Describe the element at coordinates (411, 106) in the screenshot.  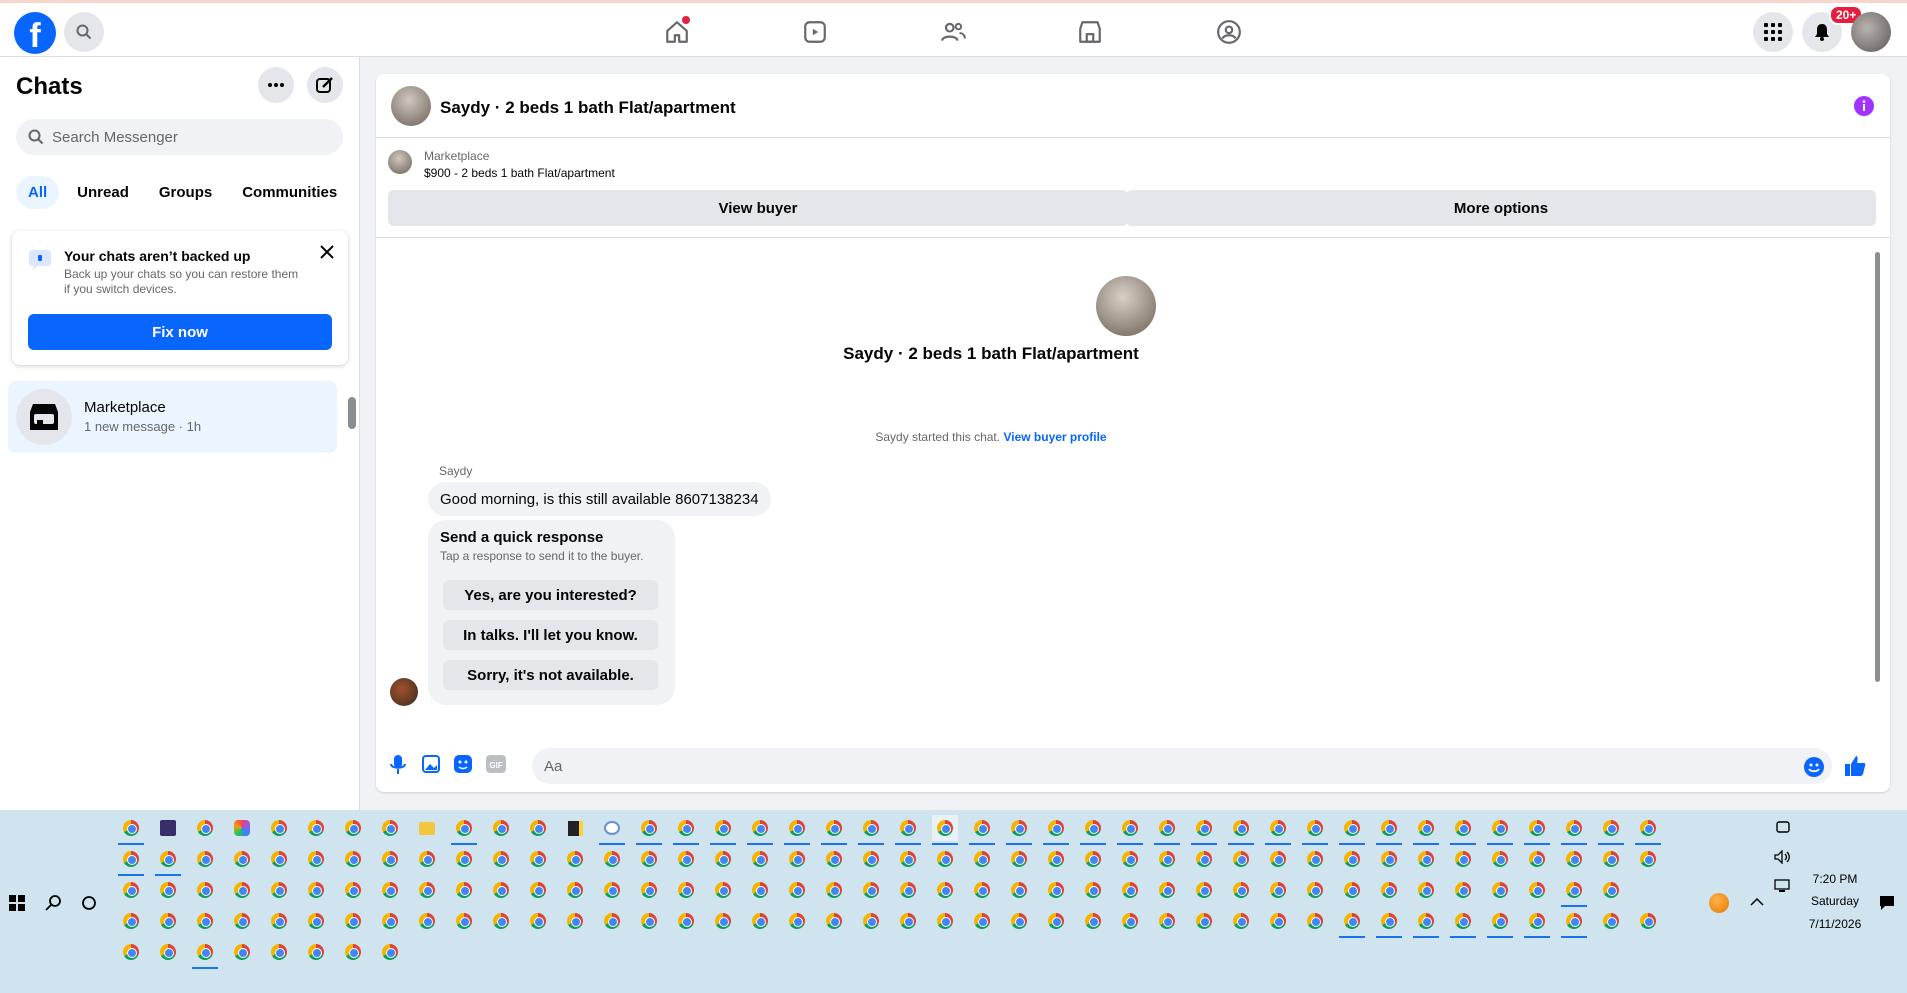
I see `chat-avatar` at that location.